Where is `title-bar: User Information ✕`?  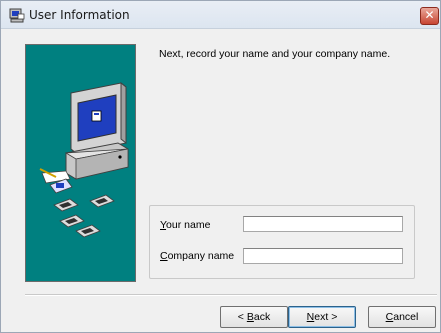 title-bar: User Information ✕ is located at coordinates (220, 15).